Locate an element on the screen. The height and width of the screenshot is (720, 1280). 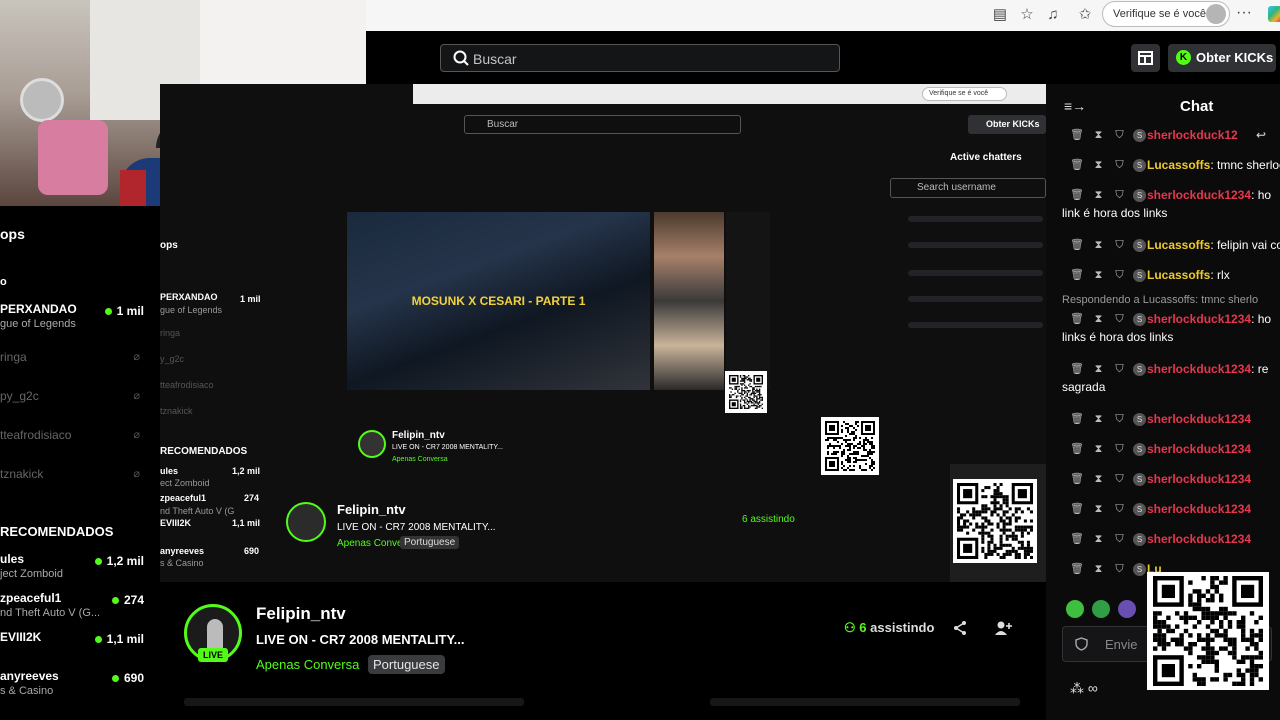
sidebar-offline-channel: tznakick ⌀ is located at coordinates (75, 478).